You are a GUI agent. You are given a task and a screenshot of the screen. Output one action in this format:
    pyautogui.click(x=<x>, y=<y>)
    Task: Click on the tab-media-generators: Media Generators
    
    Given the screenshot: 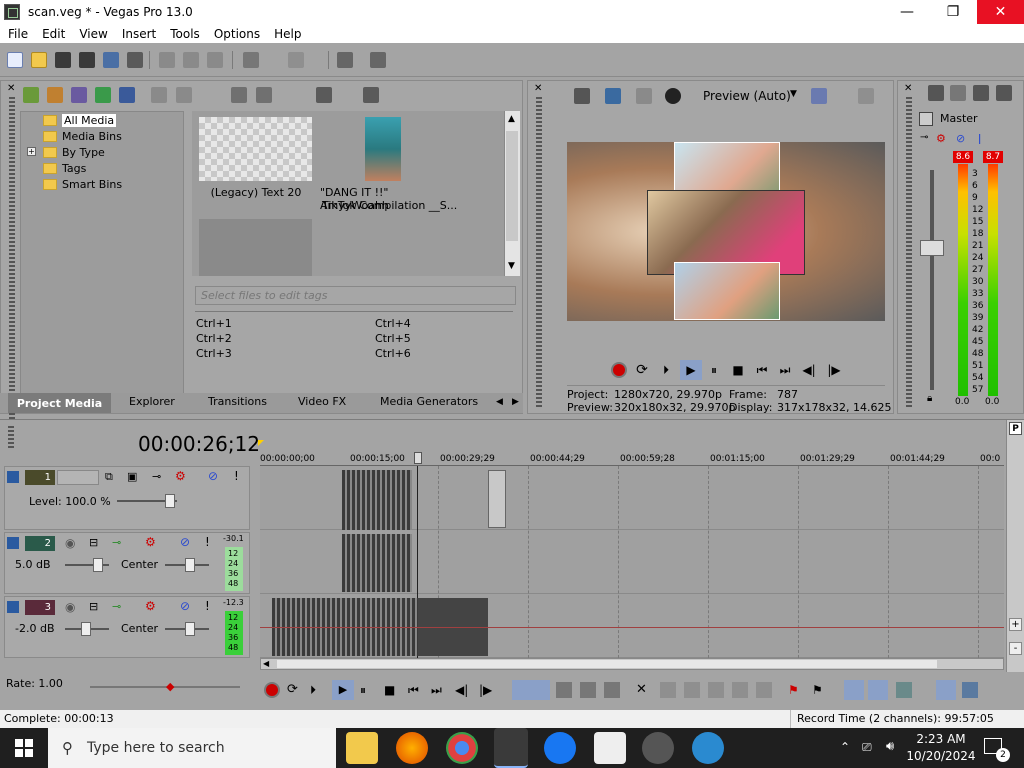 What is the action you would take?
    pyautogui.click(x=429, y=401)
    